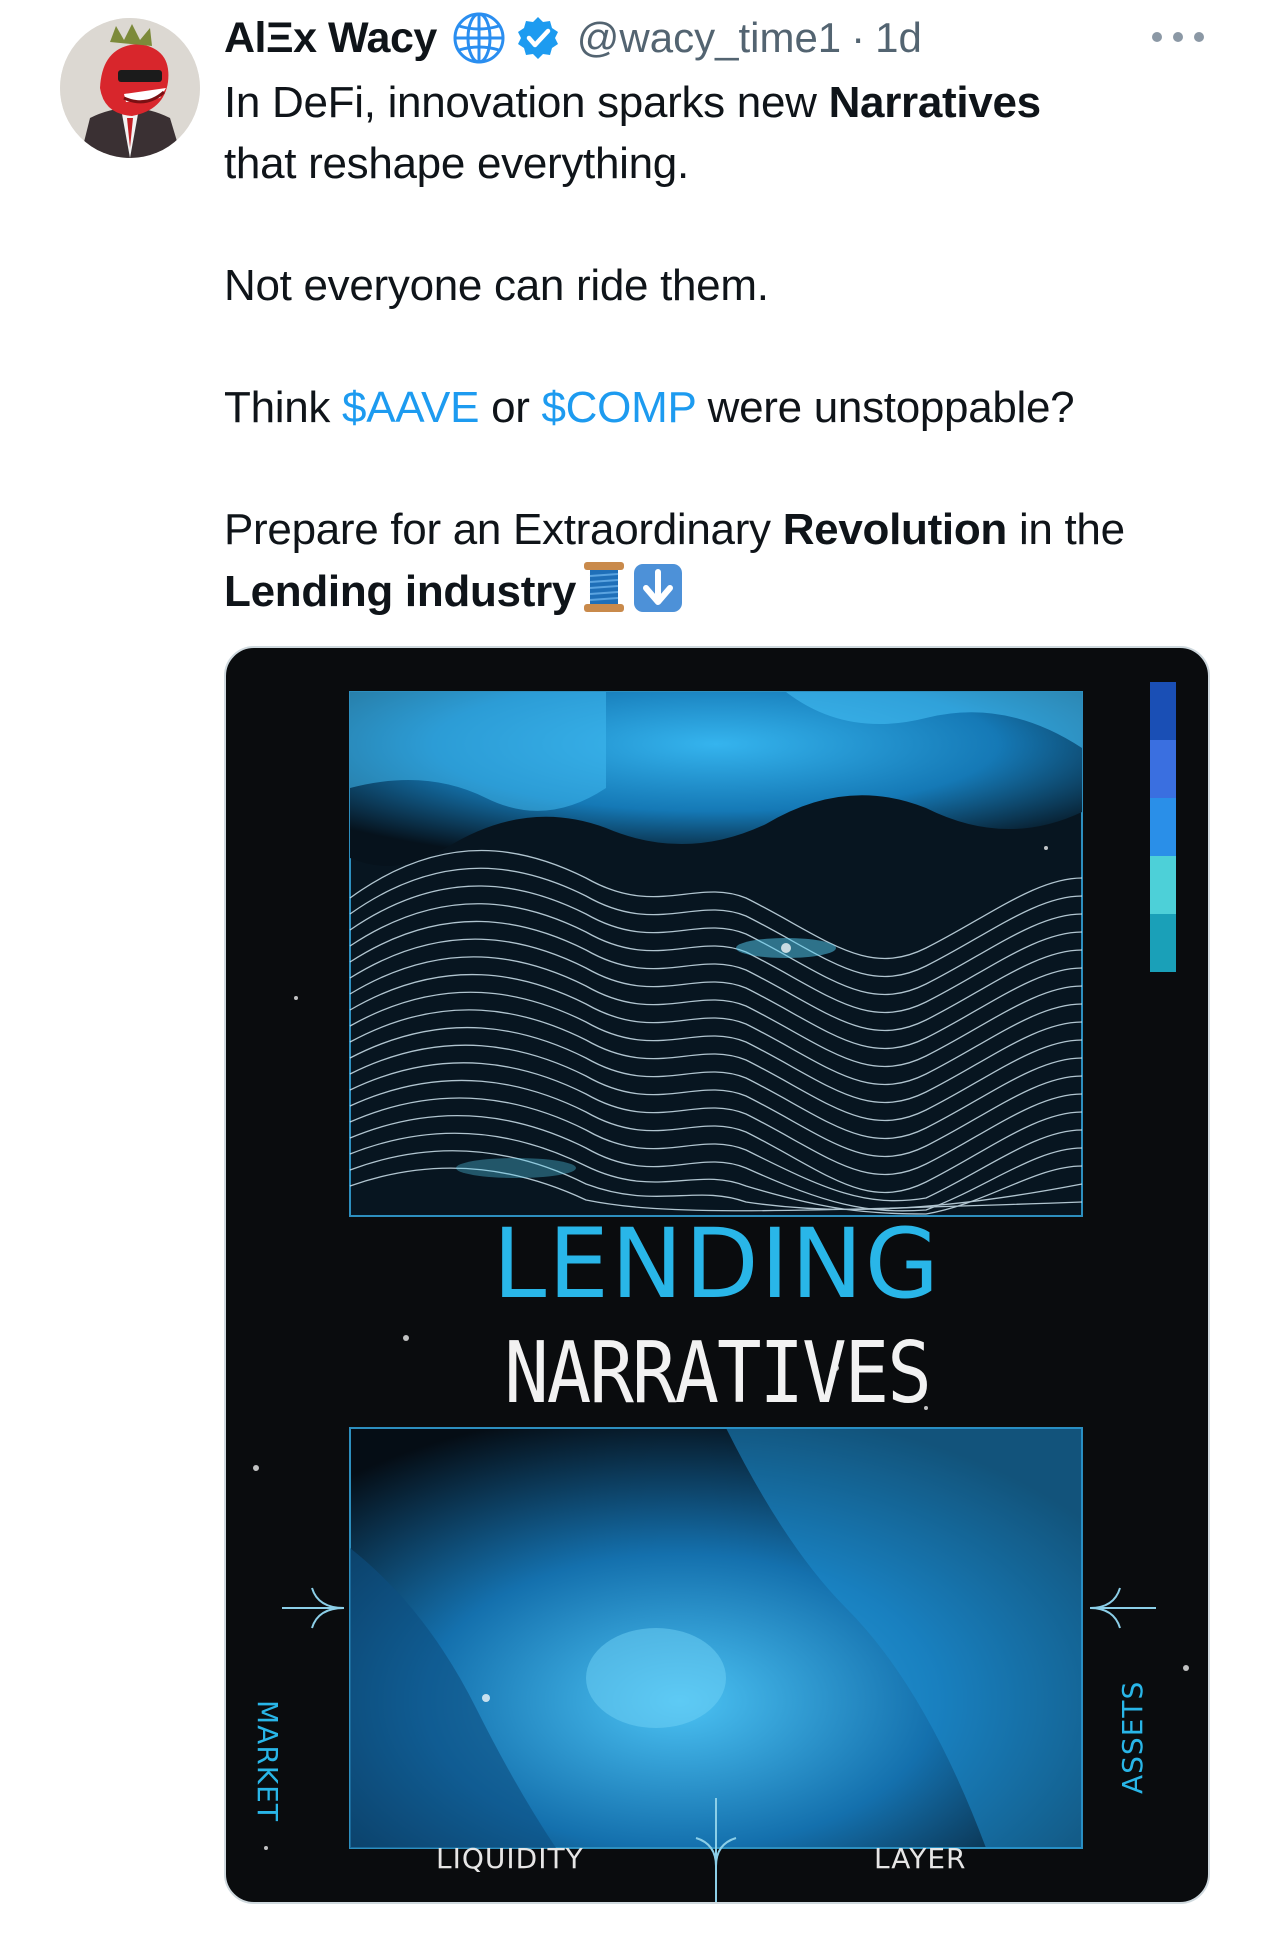  I want to click on media-label-layer: LAYER, so click(920, 1858).